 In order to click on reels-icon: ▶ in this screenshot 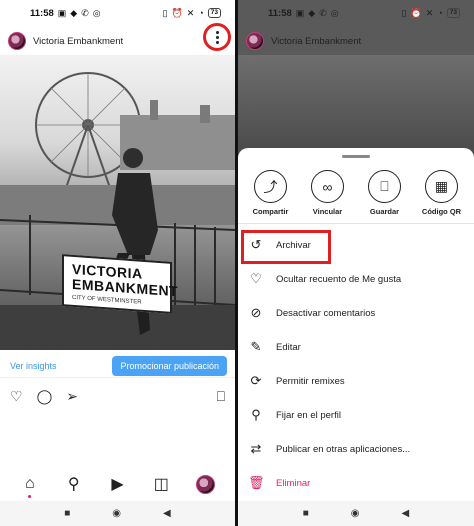, I will do `click(117, 484)`.